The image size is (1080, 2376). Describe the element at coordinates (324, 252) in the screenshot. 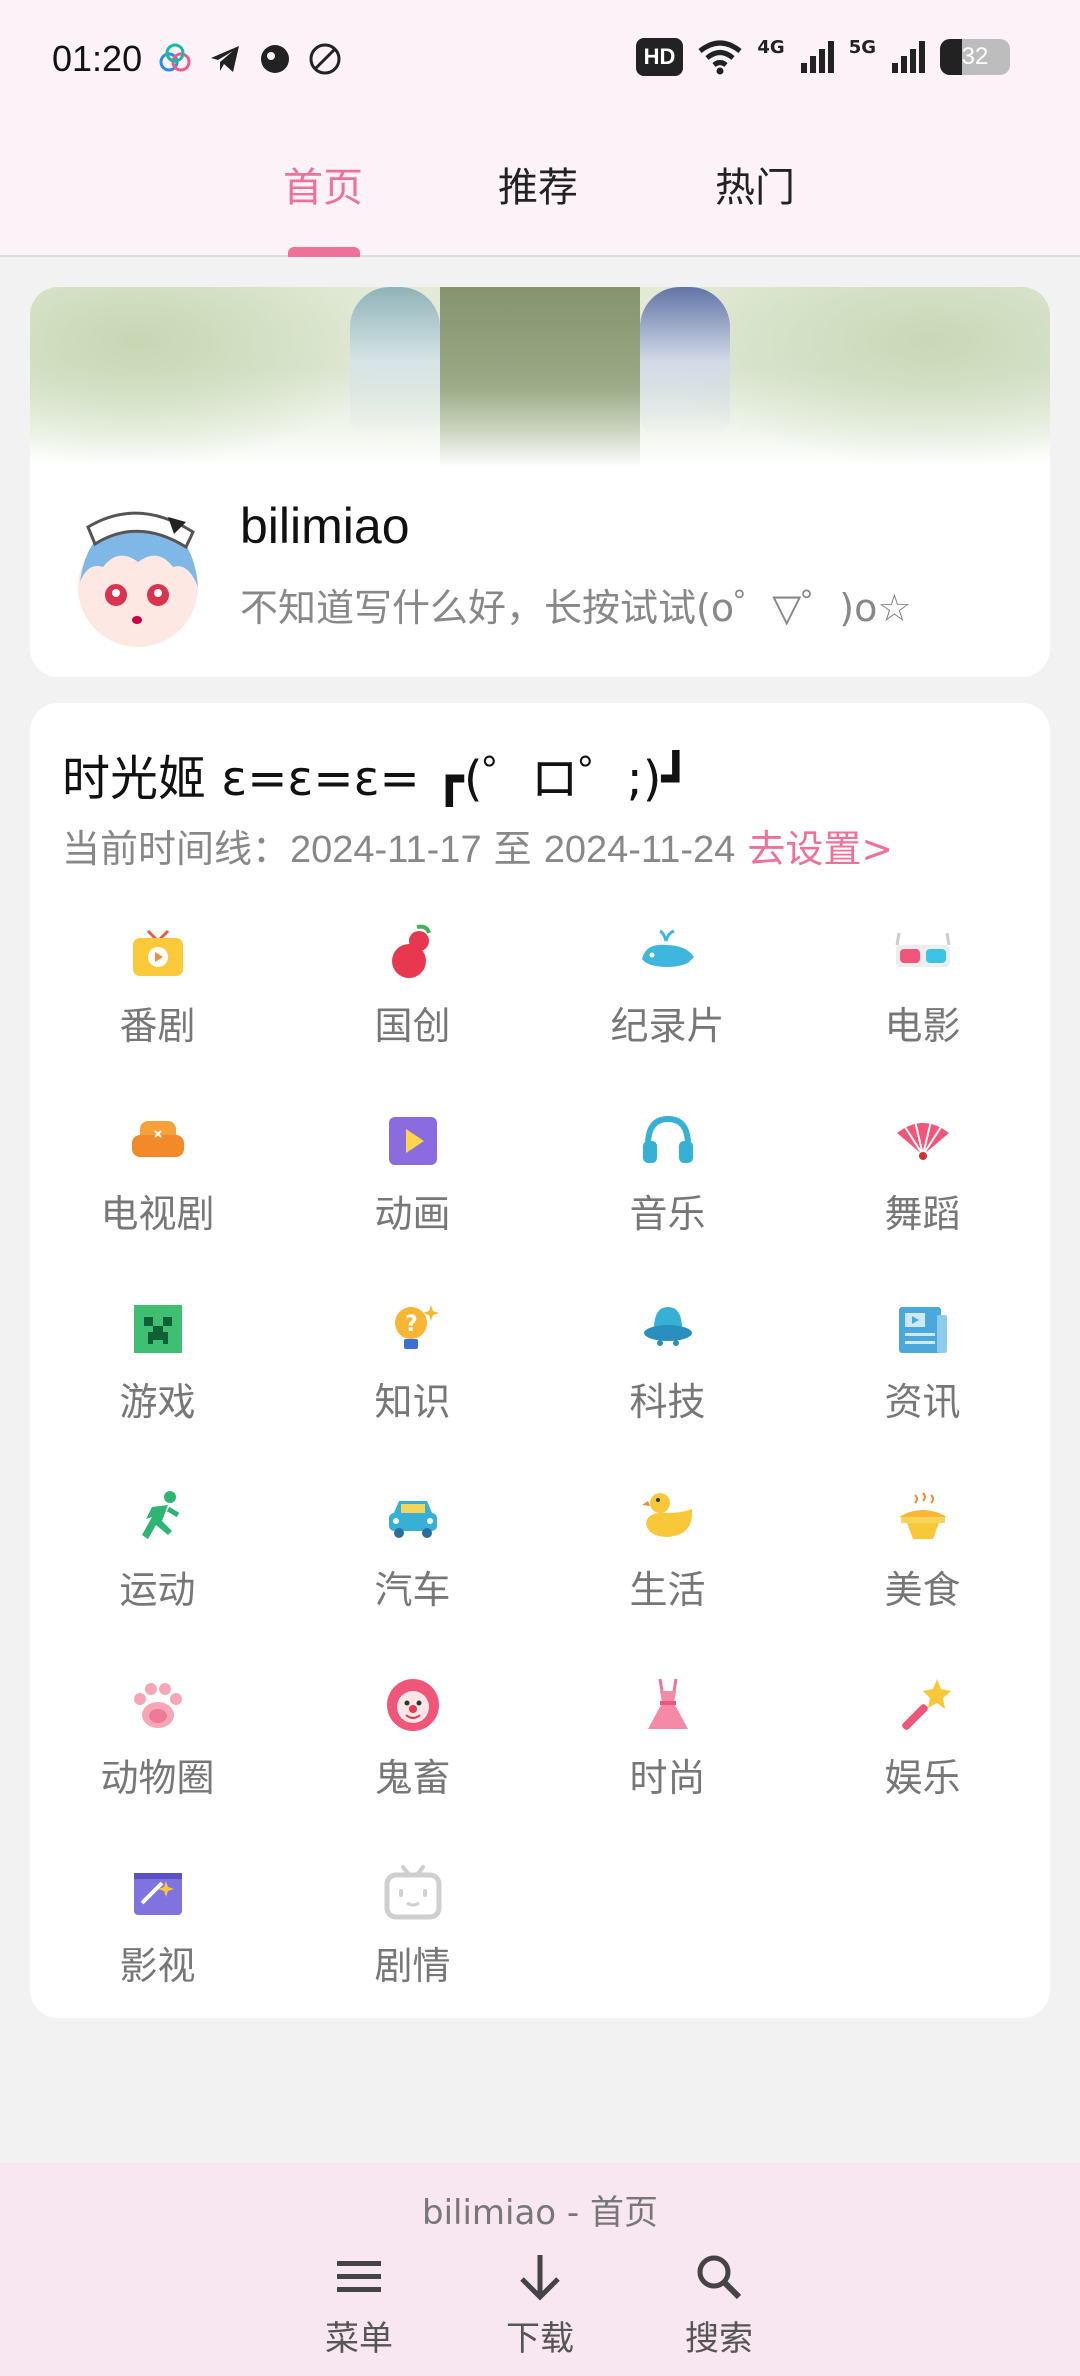

I see `tab-indicator` at that location.